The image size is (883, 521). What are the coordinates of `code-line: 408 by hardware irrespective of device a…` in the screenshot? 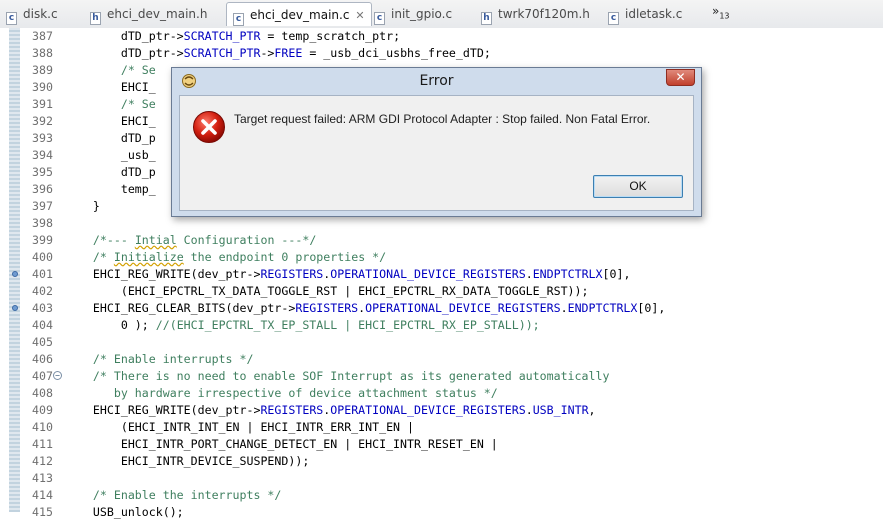 It's located at (441, 393).